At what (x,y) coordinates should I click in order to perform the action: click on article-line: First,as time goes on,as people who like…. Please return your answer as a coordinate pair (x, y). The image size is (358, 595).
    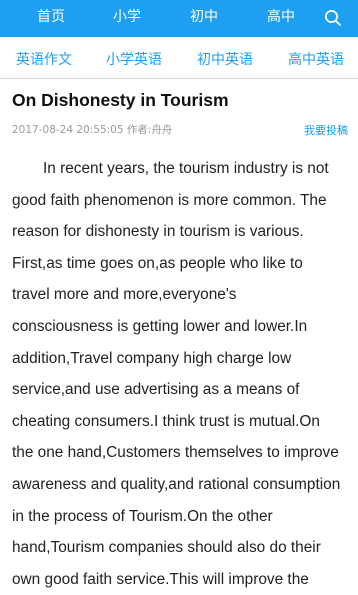
    Looking at the image, I should click on (157, 263).